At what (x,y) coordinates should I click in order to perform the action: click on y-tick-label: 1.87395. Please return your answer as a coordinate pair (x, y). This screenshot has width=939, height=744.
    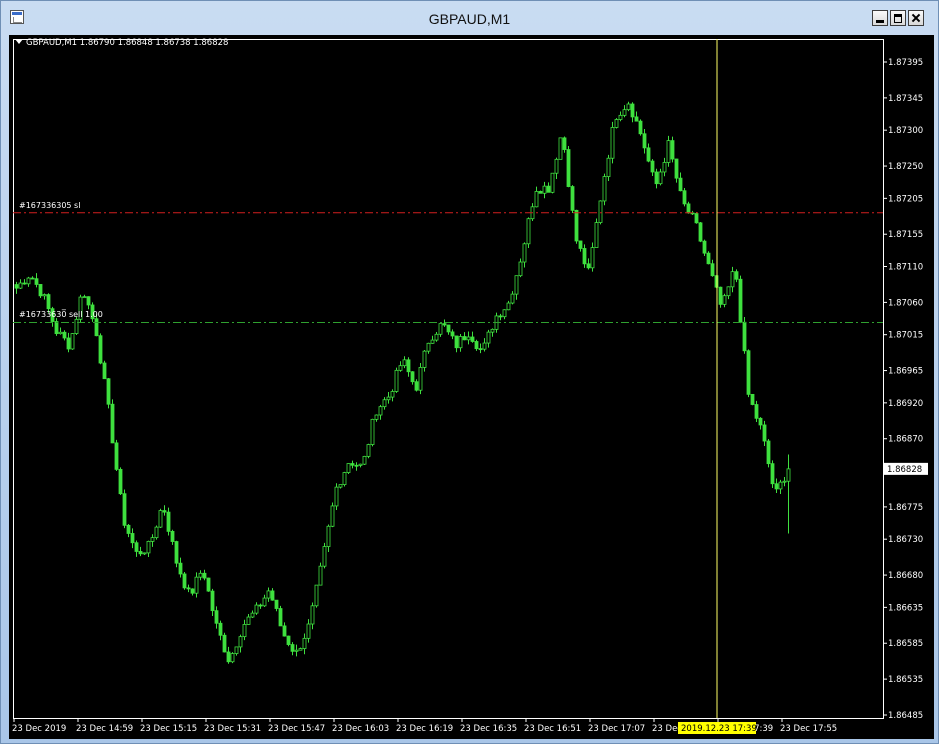
    Looking at the image, I should click on (905, 63).